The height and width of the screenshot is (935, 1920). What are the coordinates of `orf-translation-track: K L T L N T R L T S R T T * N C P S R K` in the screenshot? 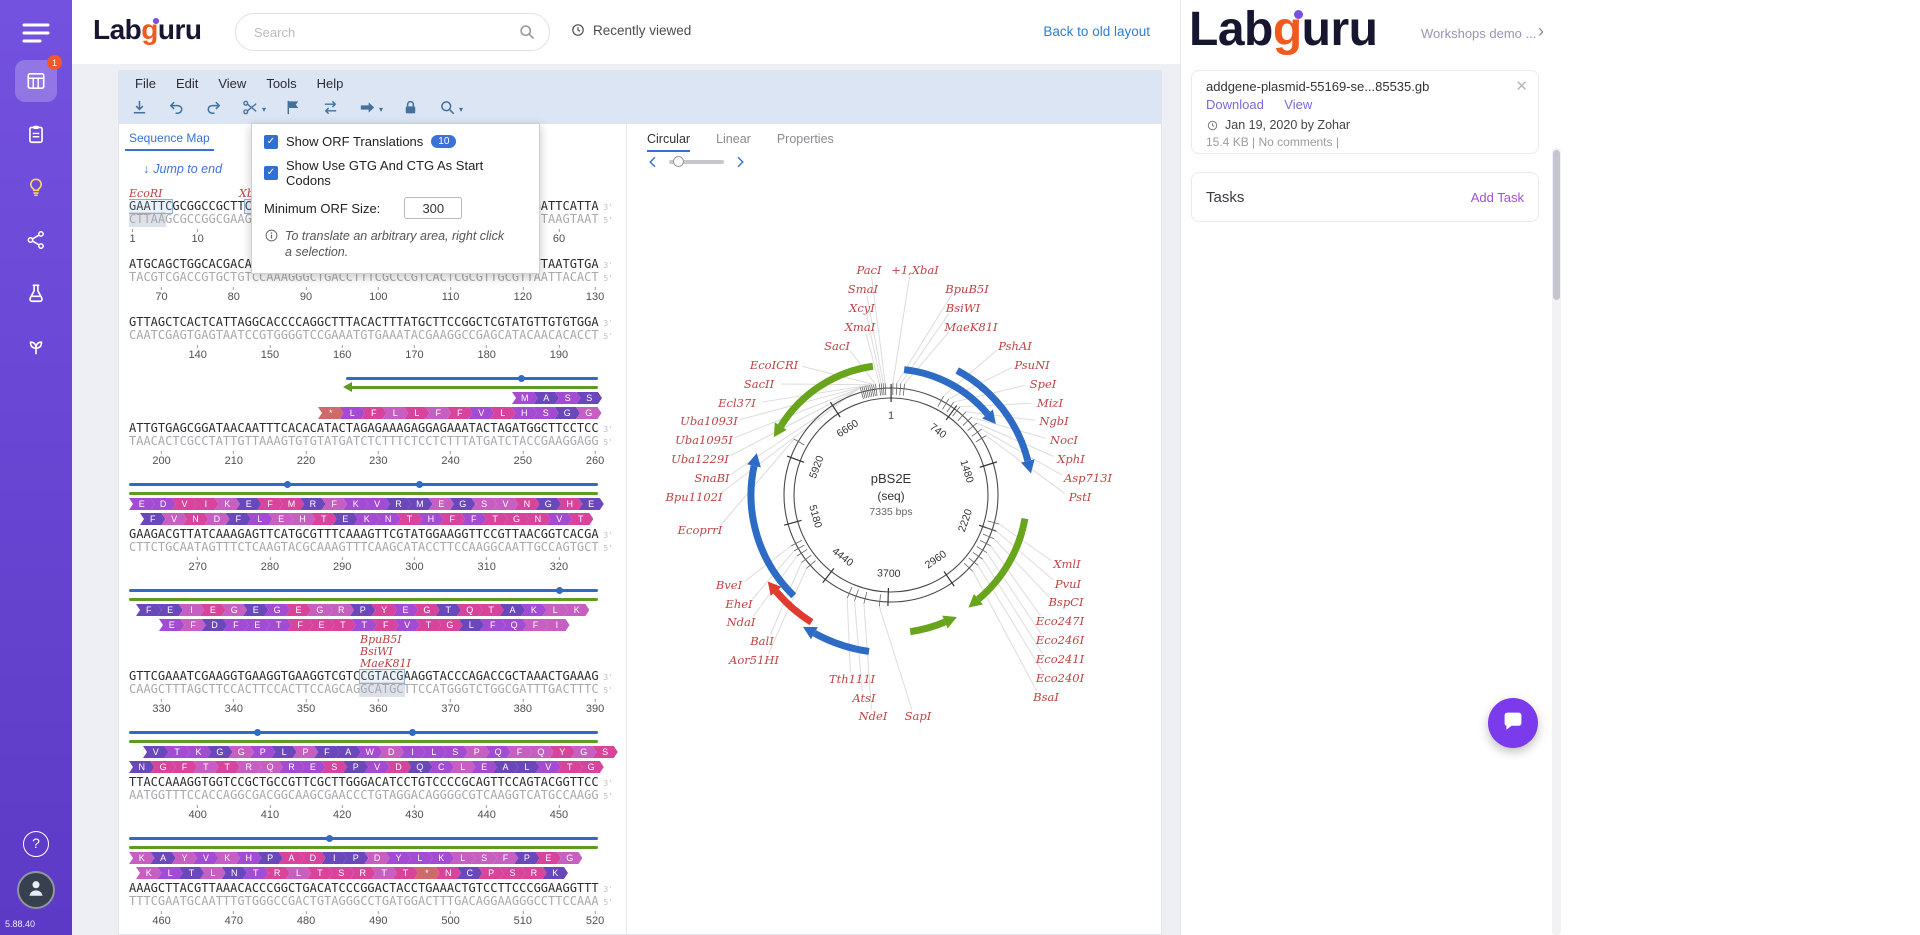 It's located at (364, 873).